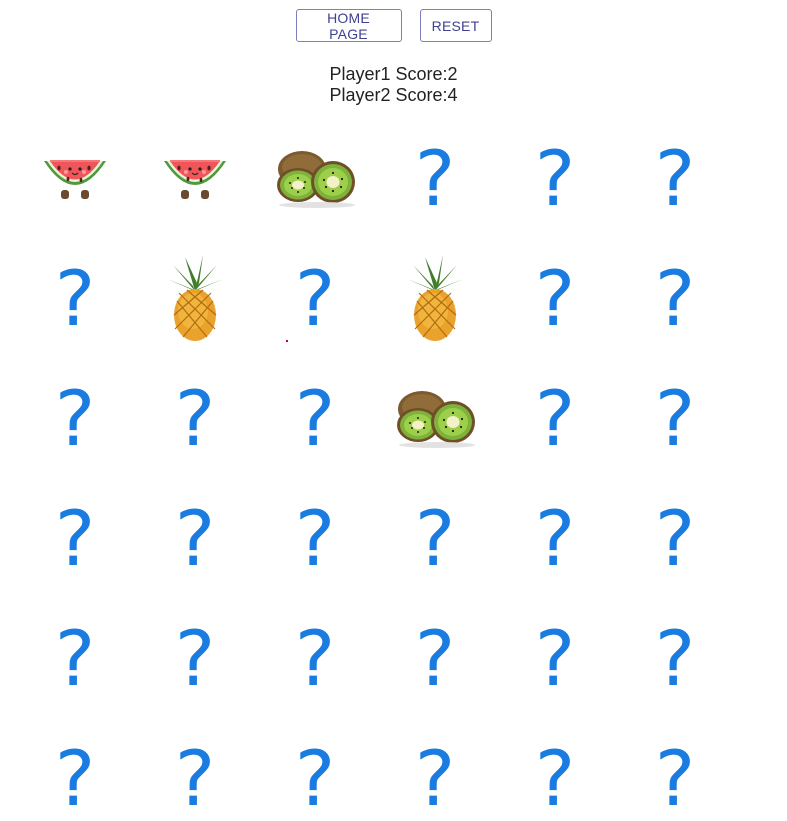 This screenshot has width=787, height=821. What do you see at coordinates (348, 25) in the screenshot?
I see `home-page-button: HOME PAGE` at bounding box center [348, 25].